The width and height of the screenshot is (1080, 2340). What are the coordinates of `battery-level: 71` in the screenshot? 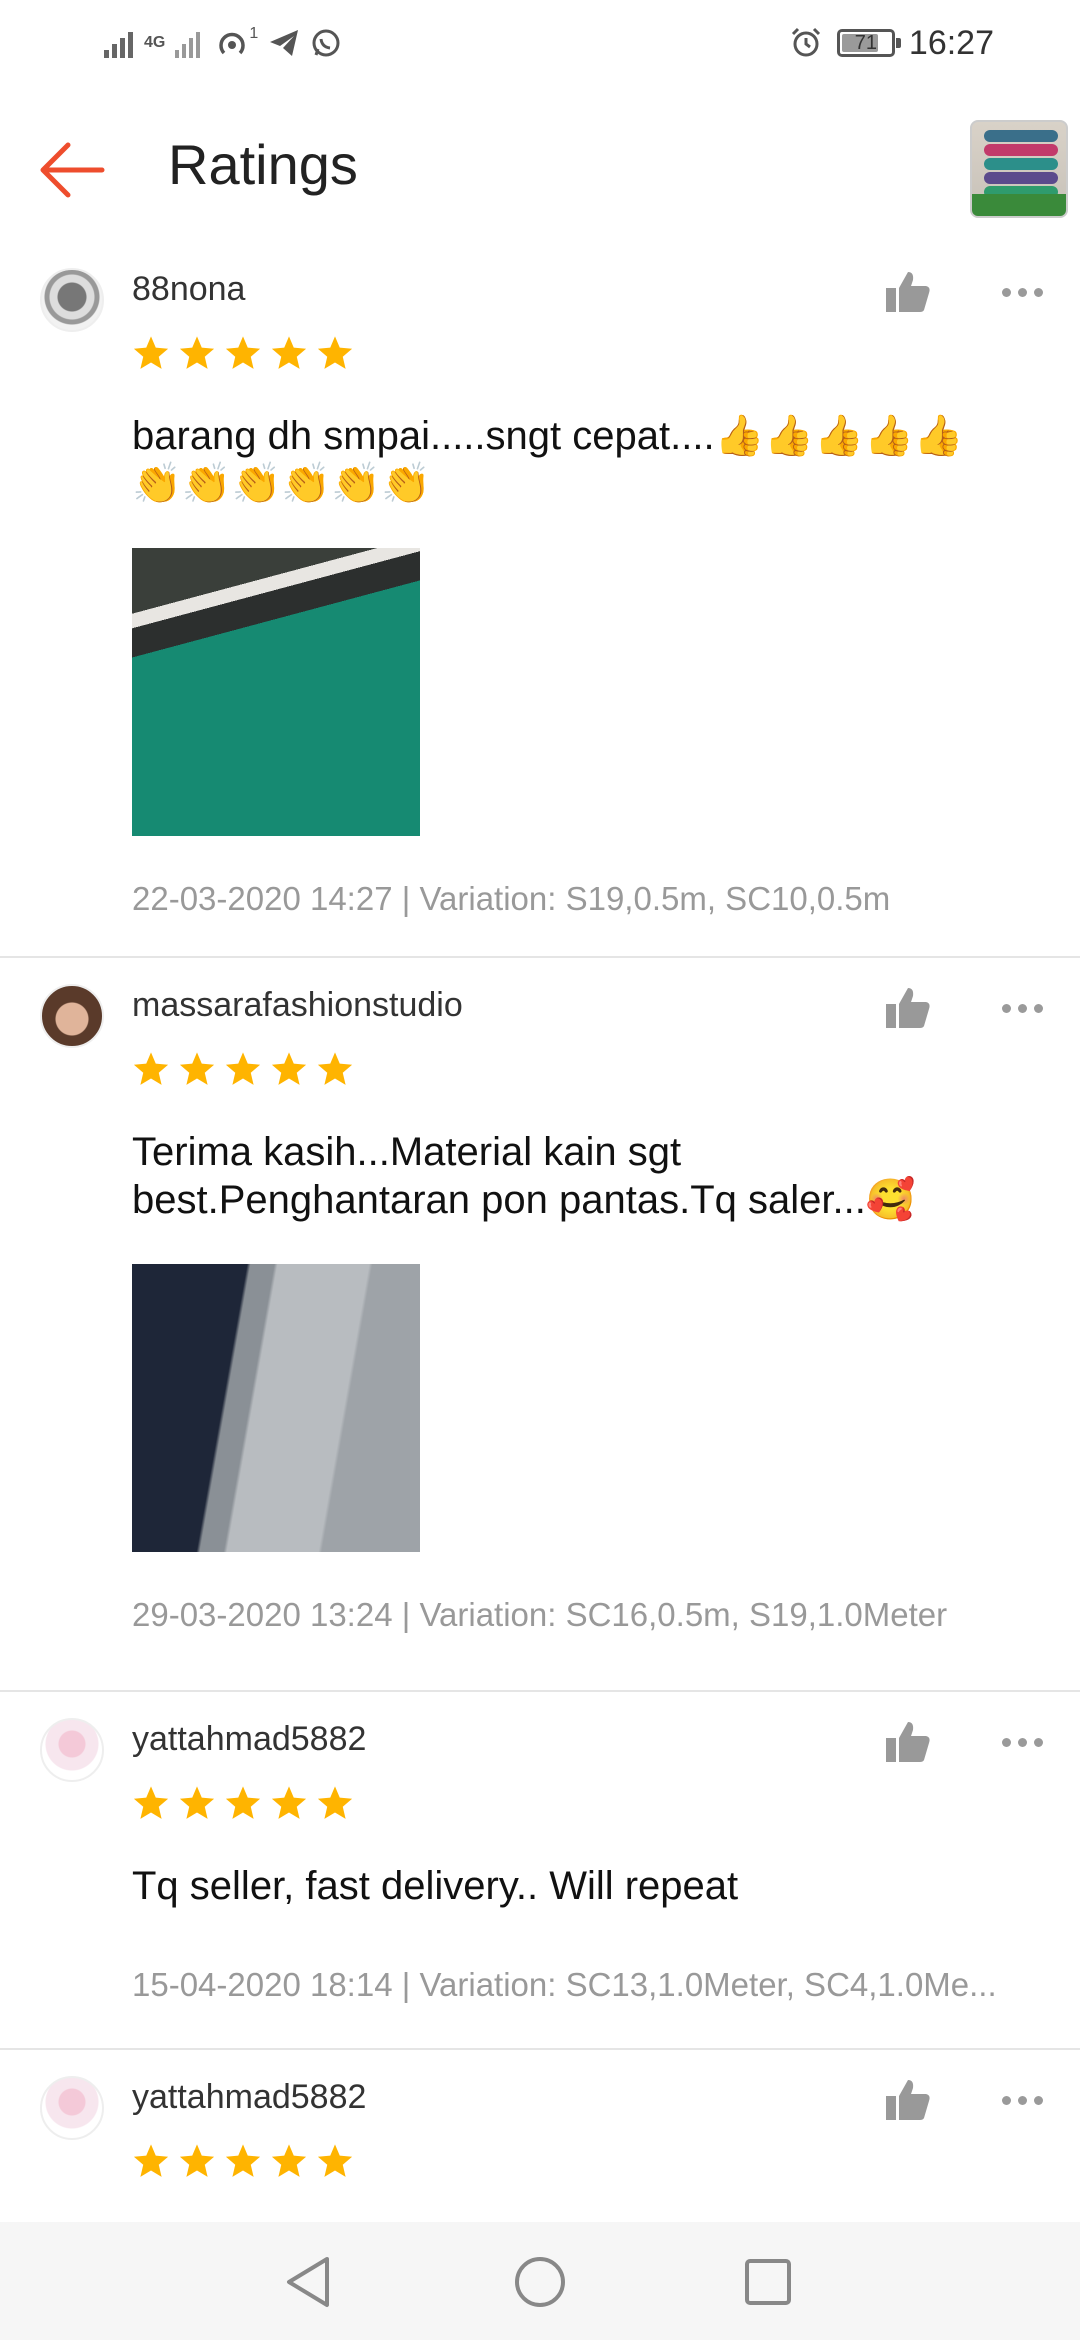 It's located at (866, 42).